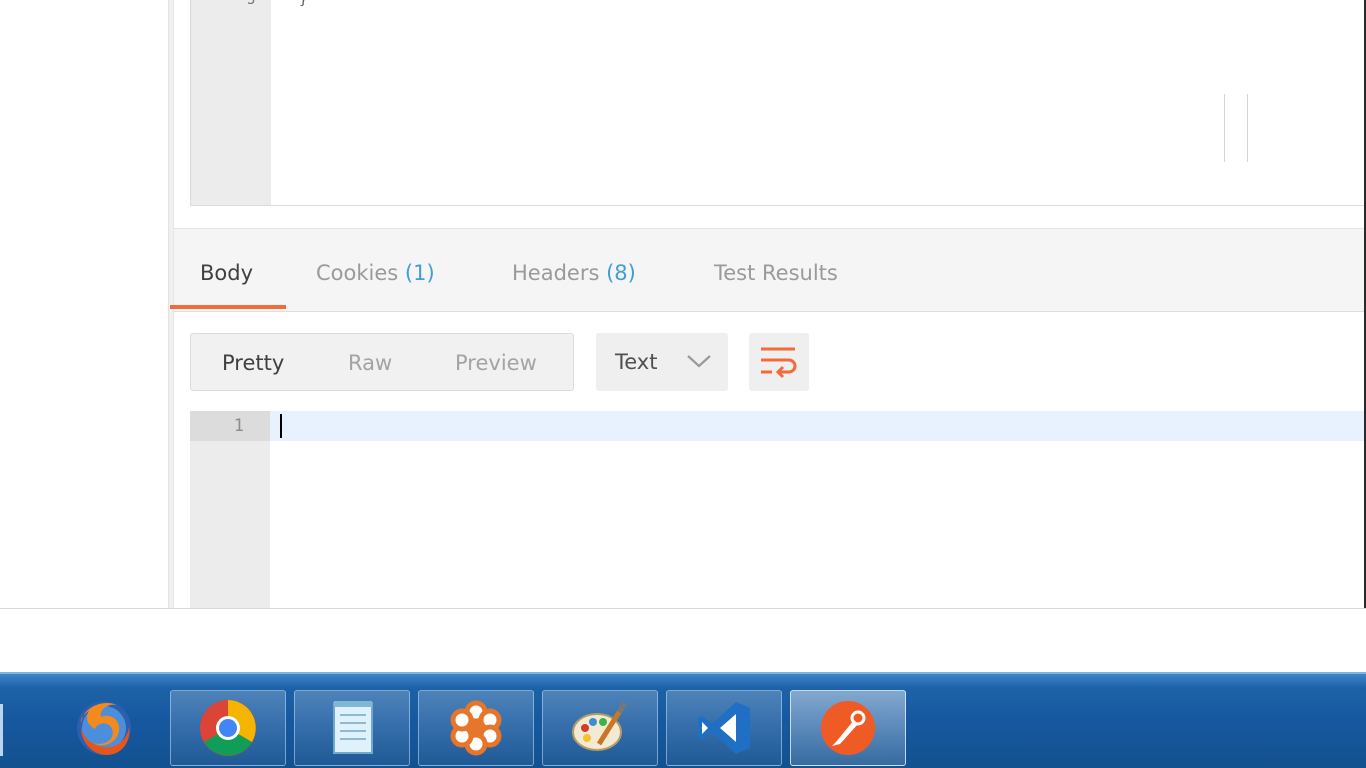 The image size is (1366, 768). I want to click on request-line-number: 5, so click(251, 4).